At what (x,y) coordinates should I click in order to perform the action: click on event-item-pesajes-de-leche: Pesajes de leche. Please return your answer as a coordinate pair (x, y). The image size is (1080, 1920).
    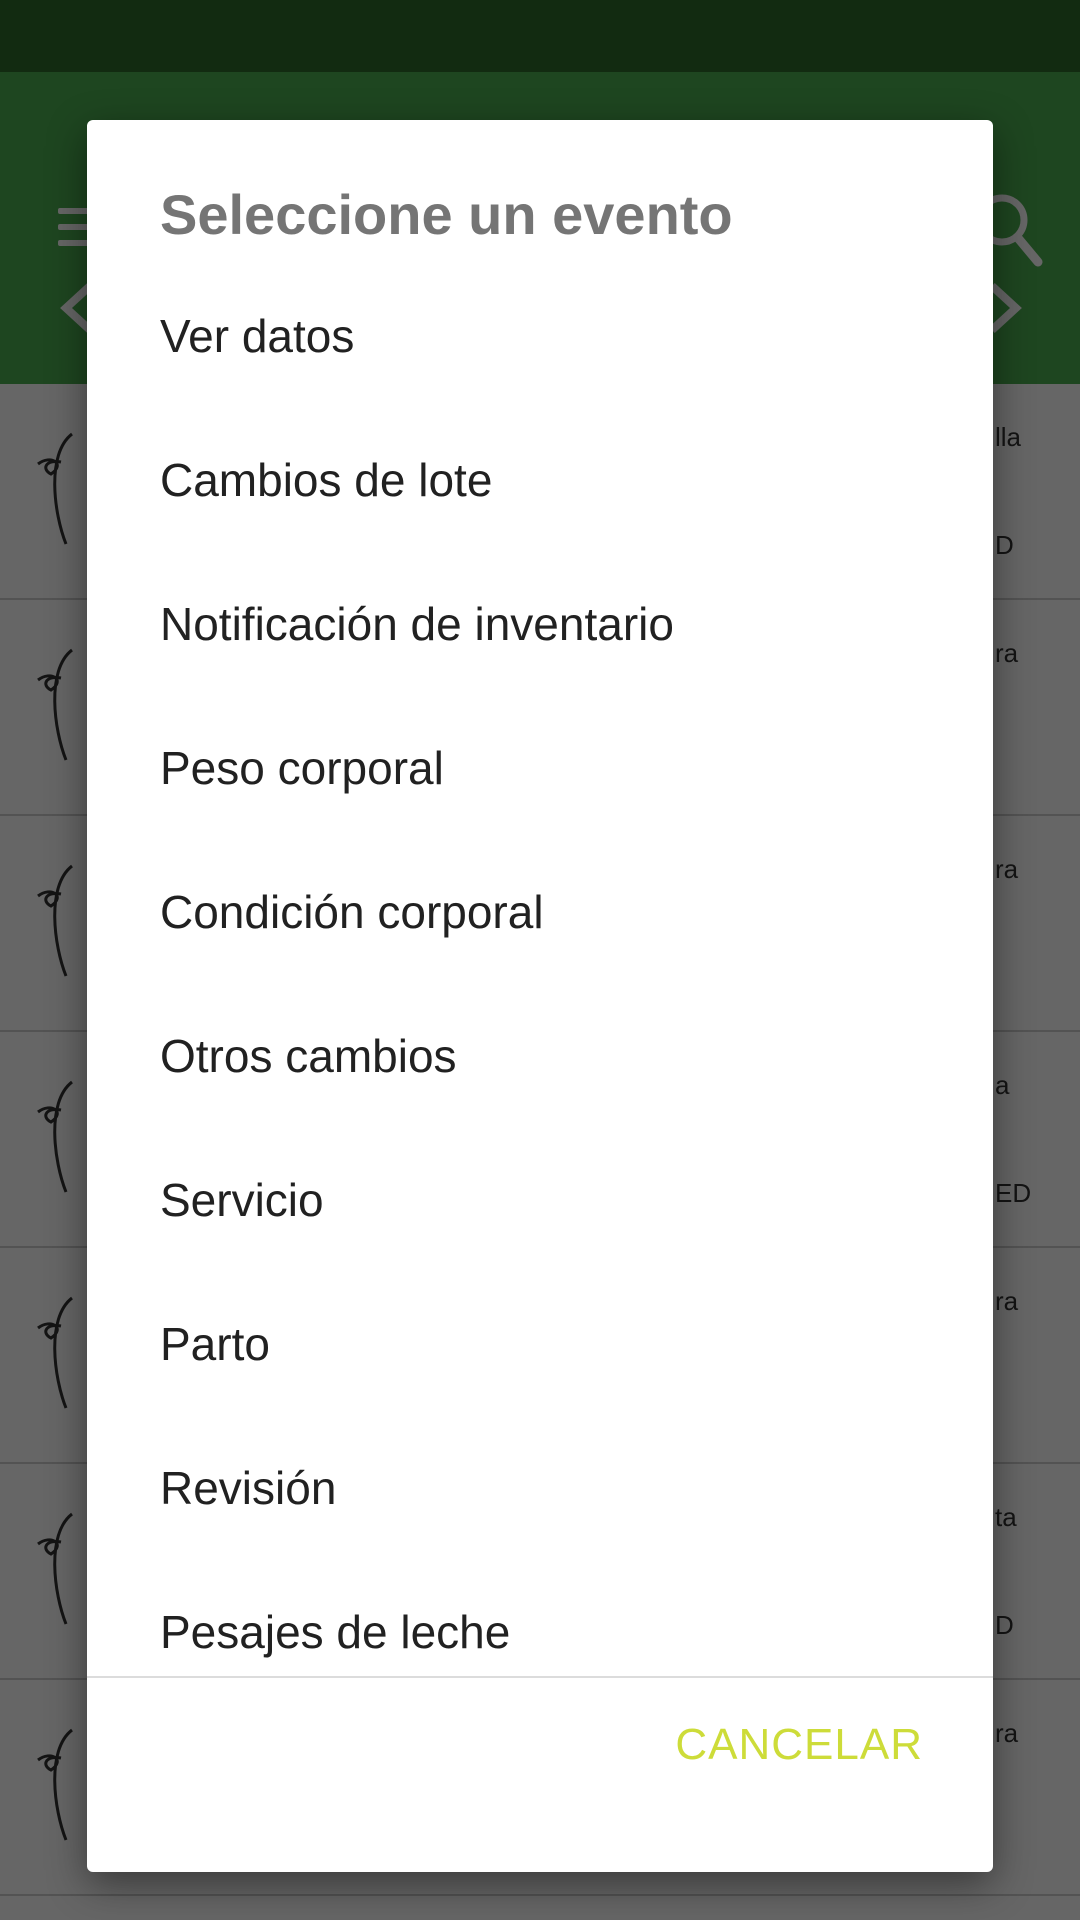
    Looking at the image, I should click on (540, 1632).